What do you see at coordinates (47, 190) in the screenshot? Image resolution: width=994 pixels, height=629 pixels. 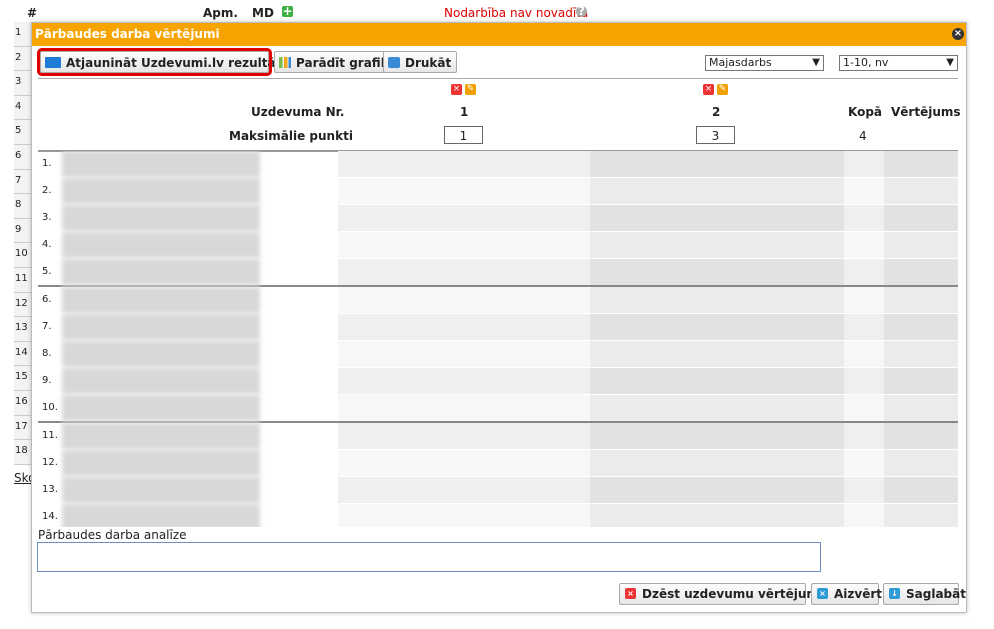 I see `student-number: 2.` at bounding box center [47, 190].